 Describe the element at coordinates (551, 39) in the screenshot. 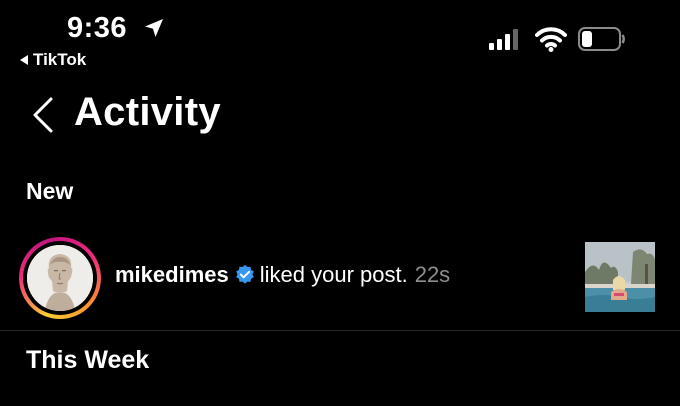

I see `wifi-icon` at that location.